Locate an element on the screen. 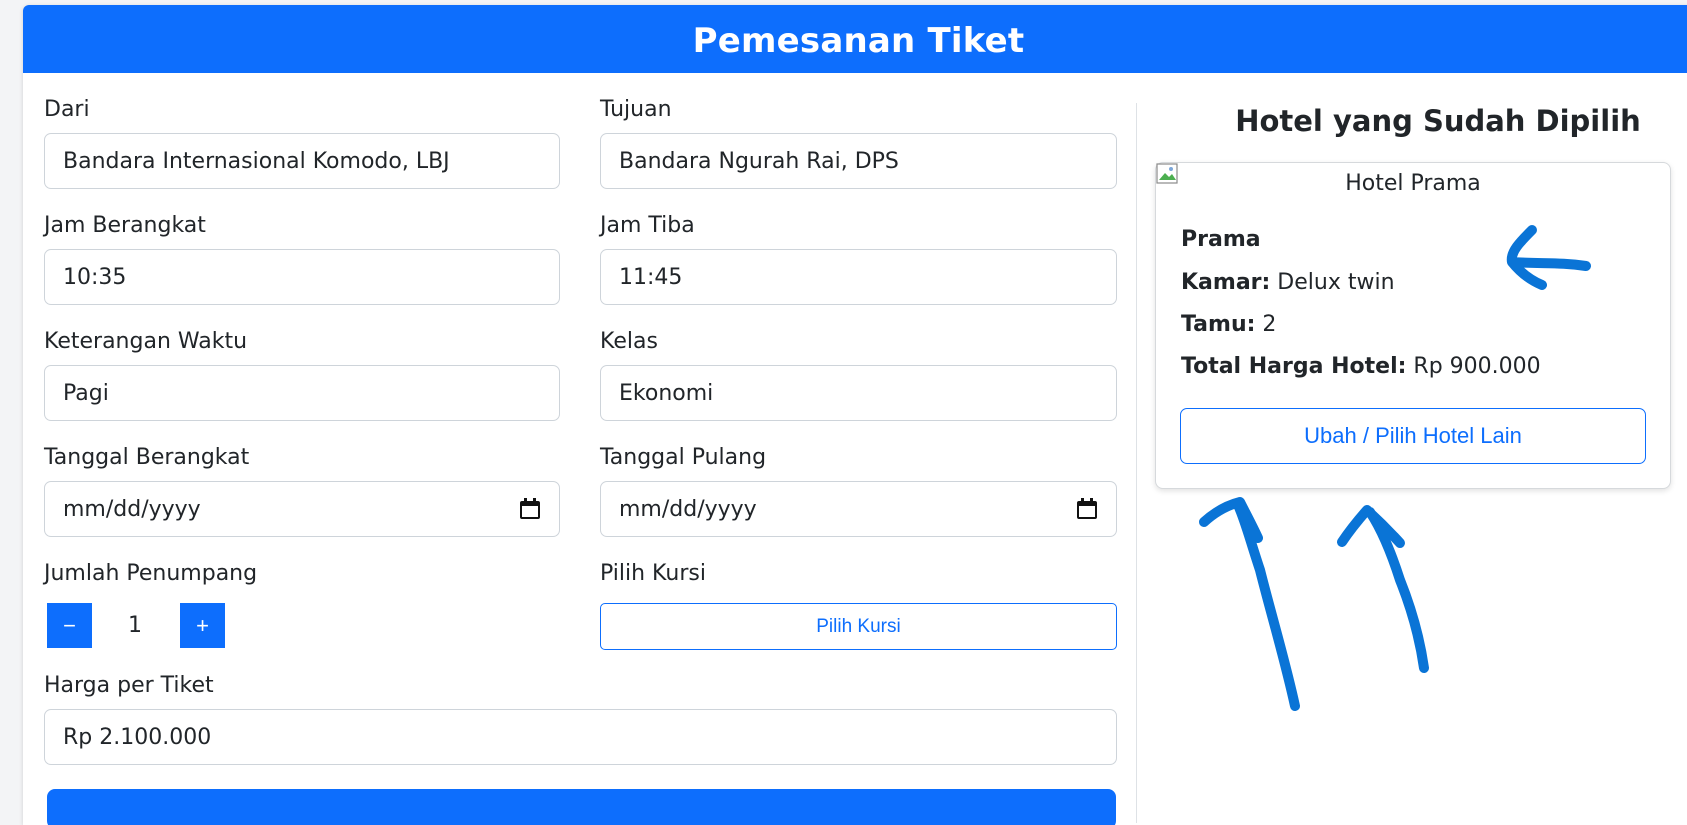  kamar-label: Kamar: is located at coordinates (1226, 282).